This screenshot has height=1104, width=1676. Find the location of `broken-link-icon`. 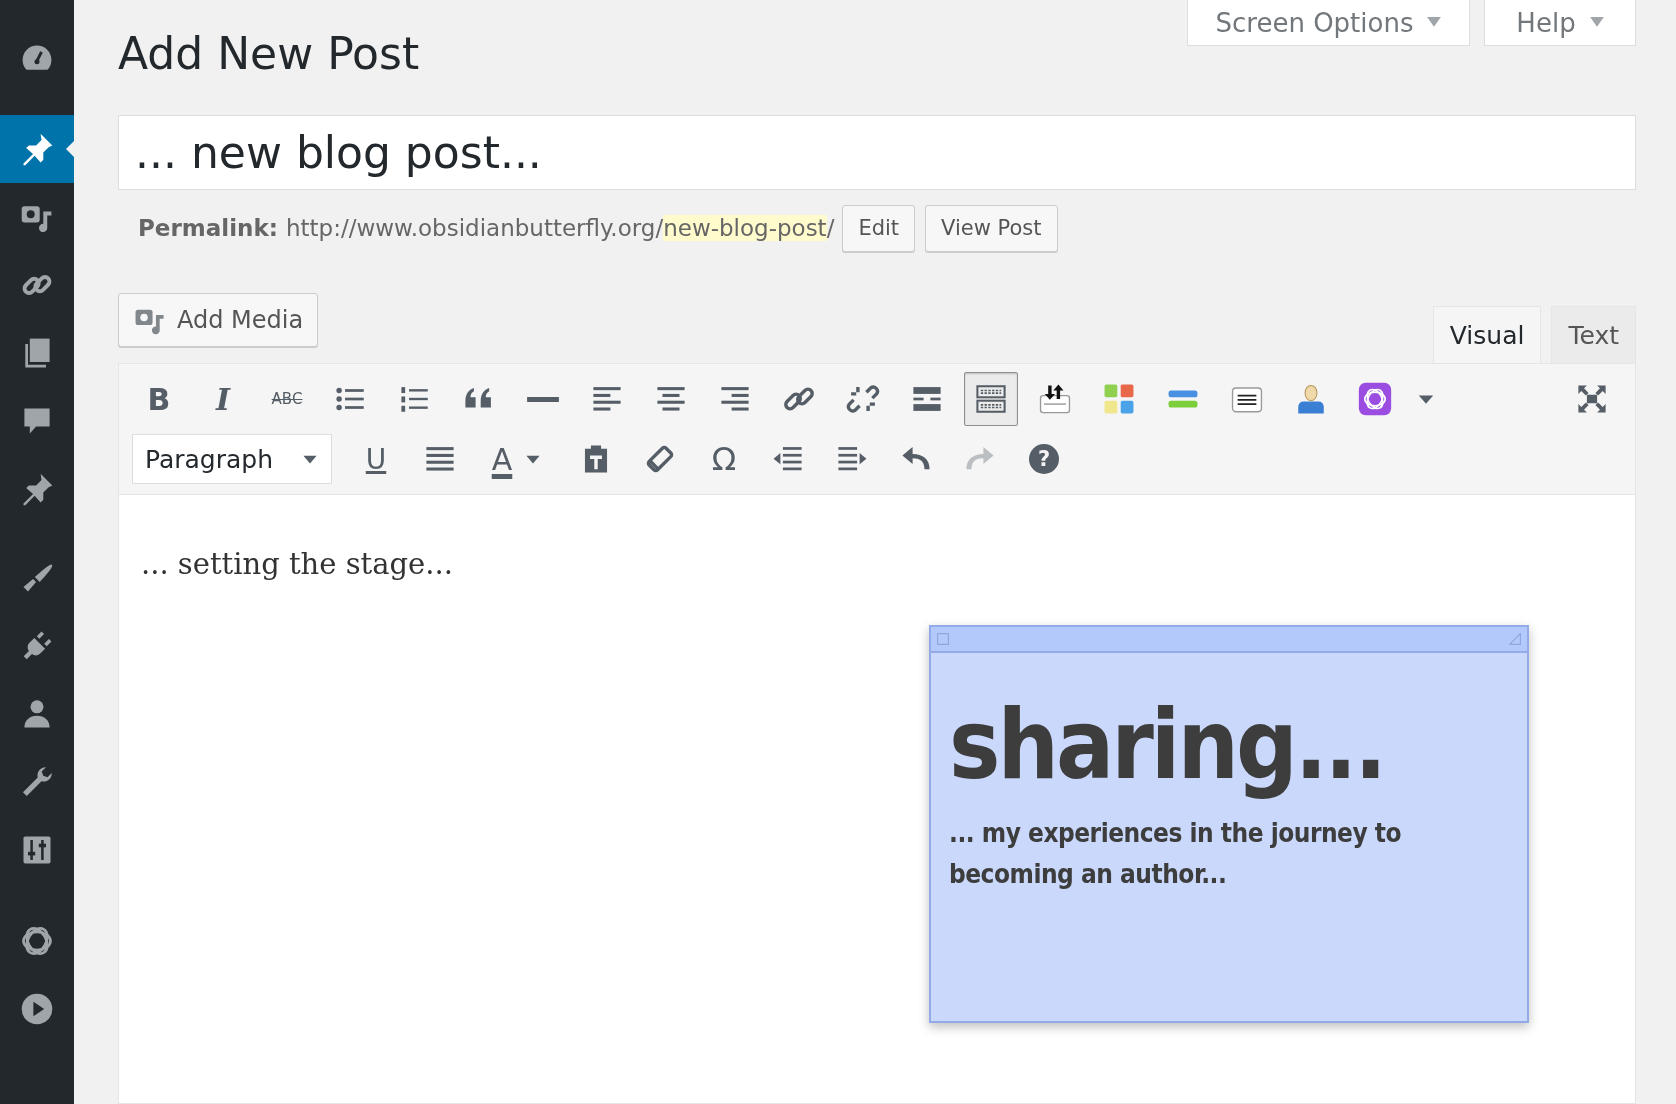

broken-link-icon is located at coordinates (863, 399).